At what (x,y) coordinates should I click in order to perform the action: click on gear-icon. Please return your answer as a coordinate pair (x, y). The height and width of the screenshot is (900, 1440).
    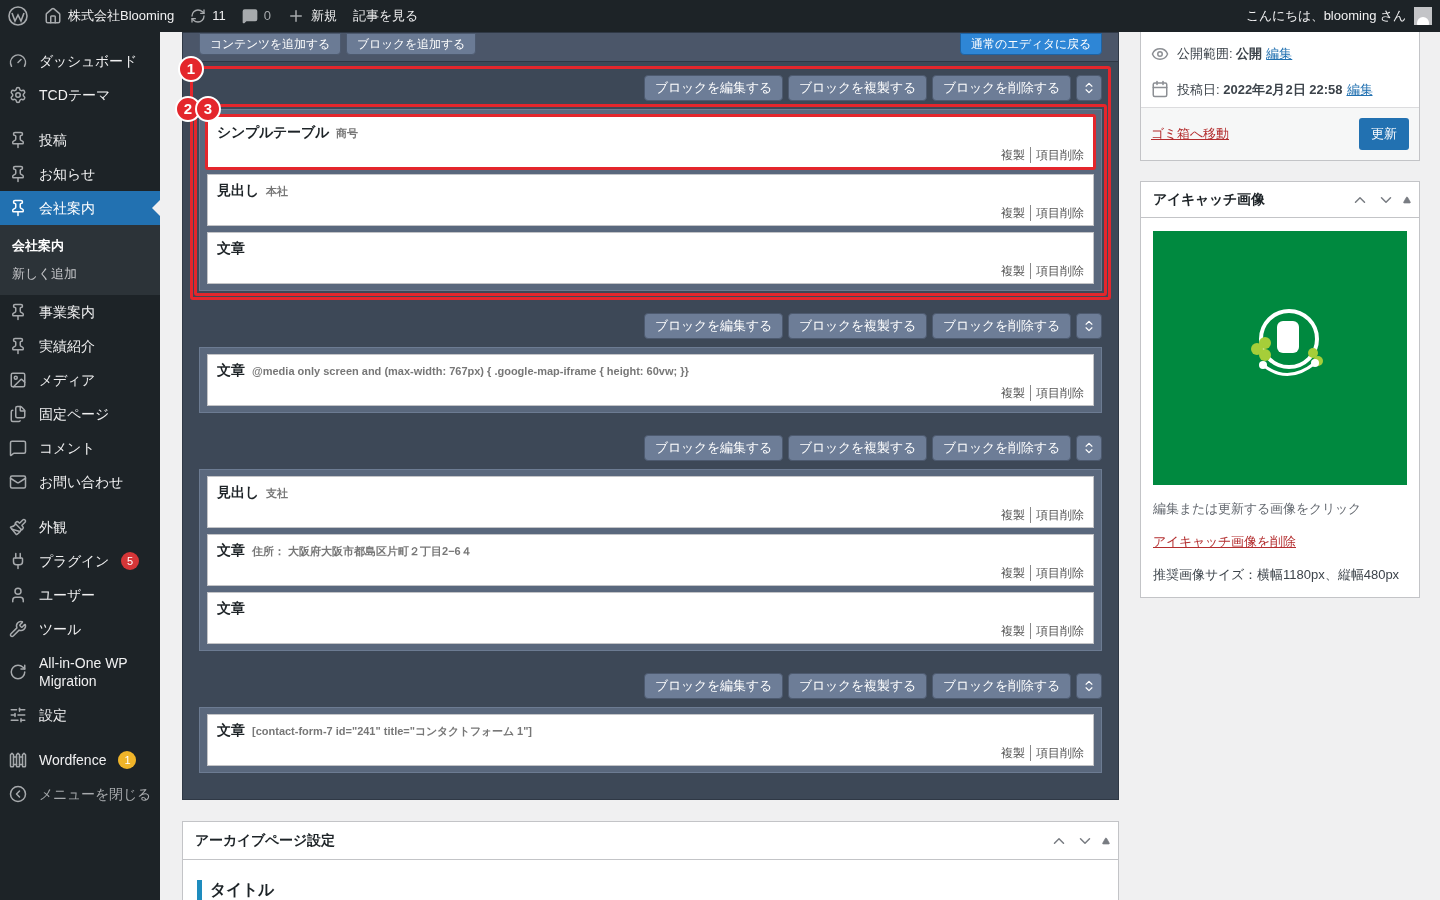
    Looking at the image, I should click on (18, 95).